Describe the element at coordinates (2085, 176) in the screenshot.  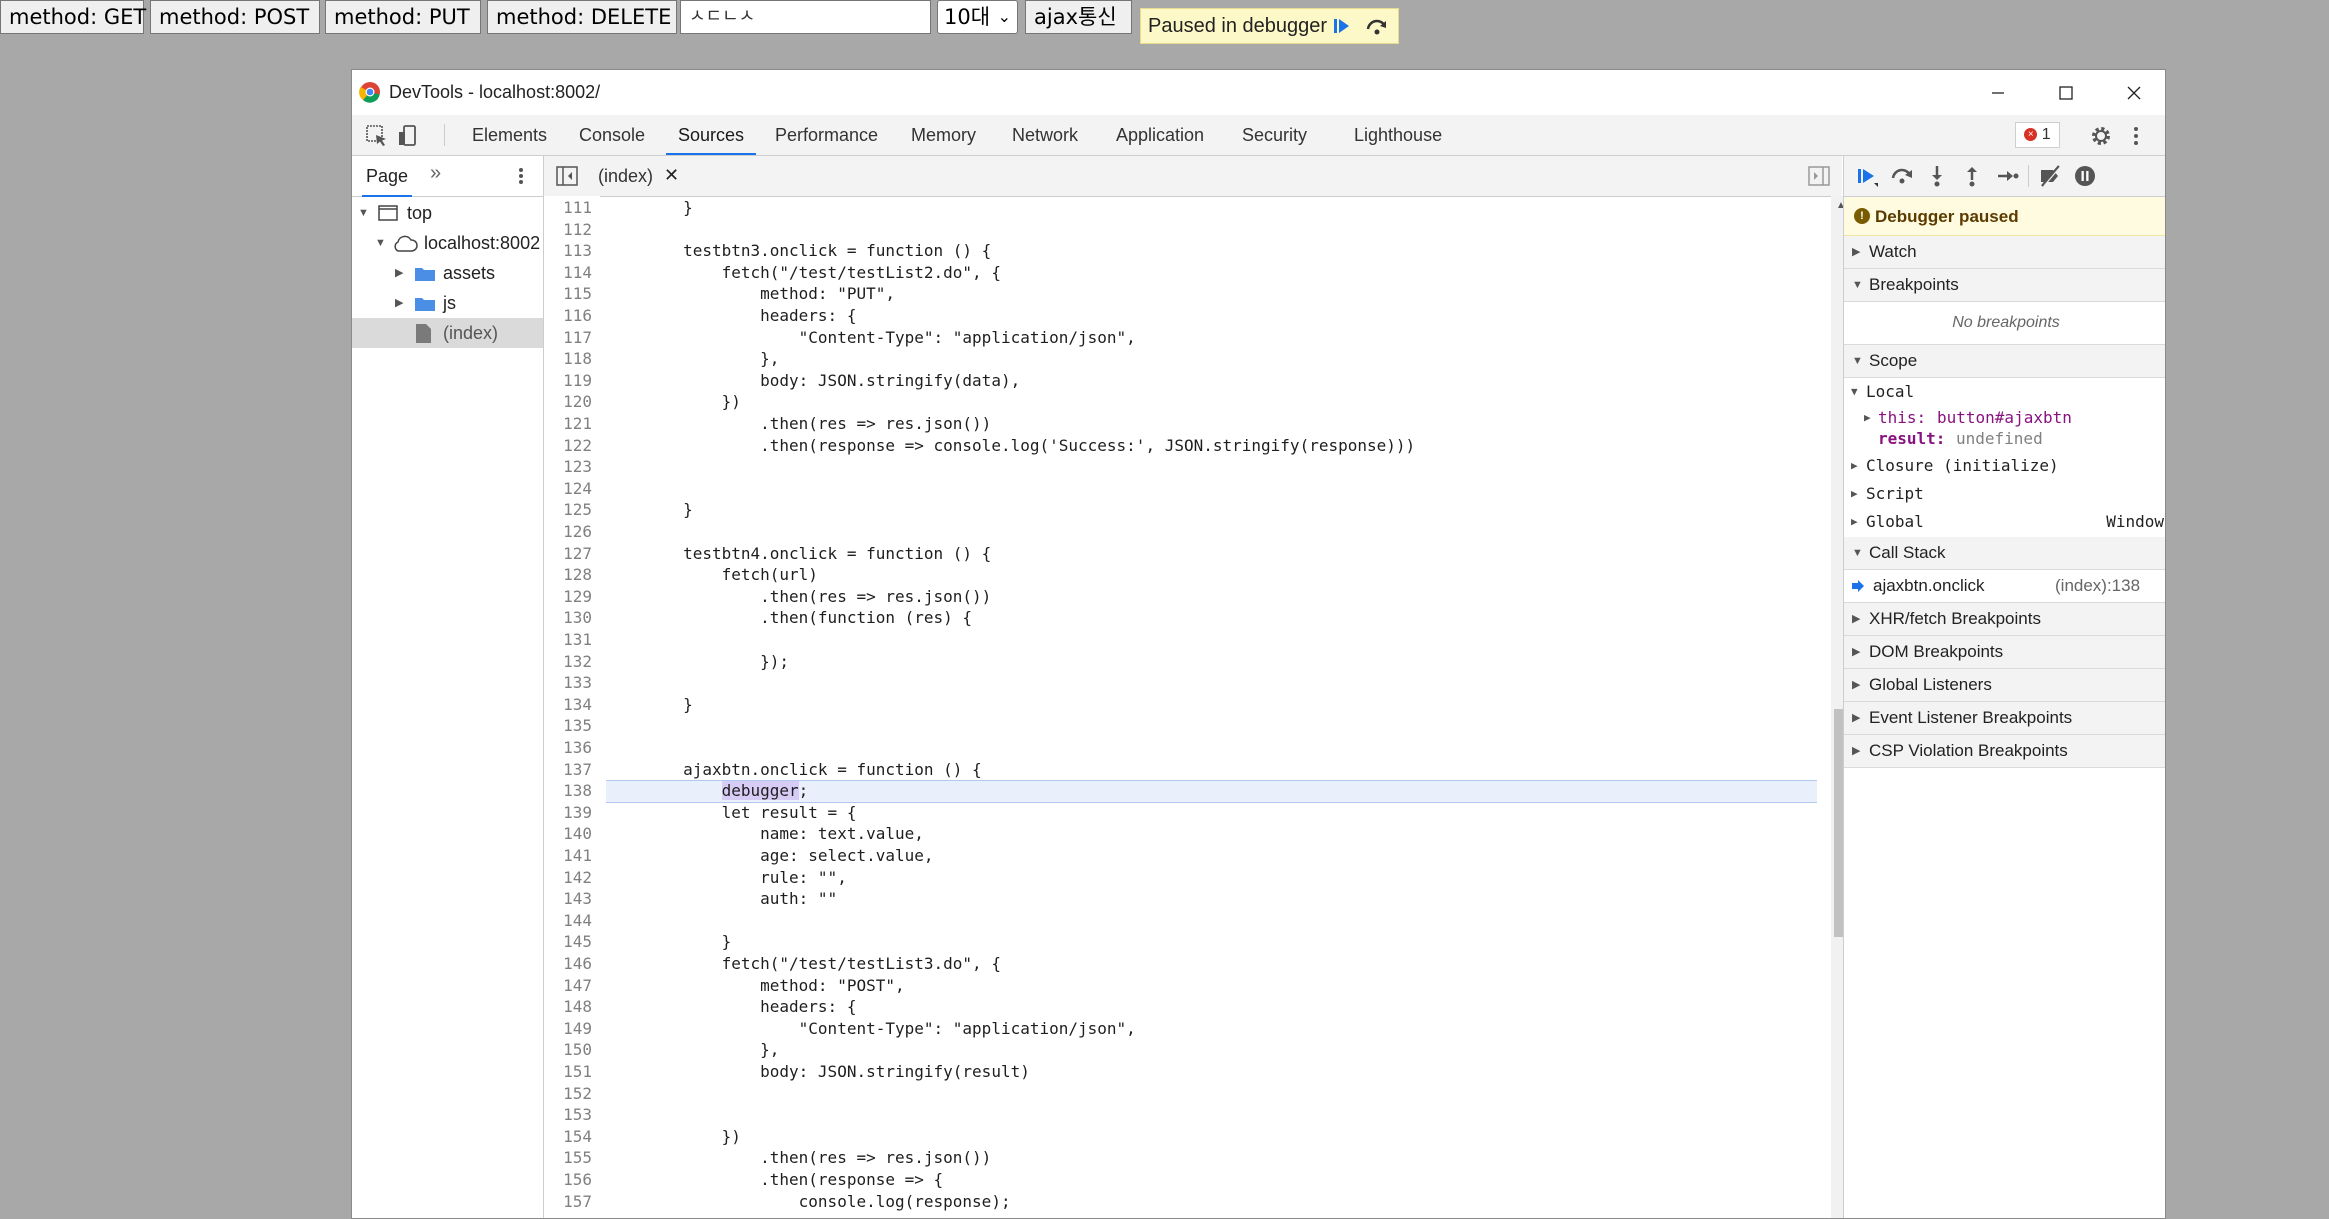
I see `pause-on-exceptions-icon` at that location.